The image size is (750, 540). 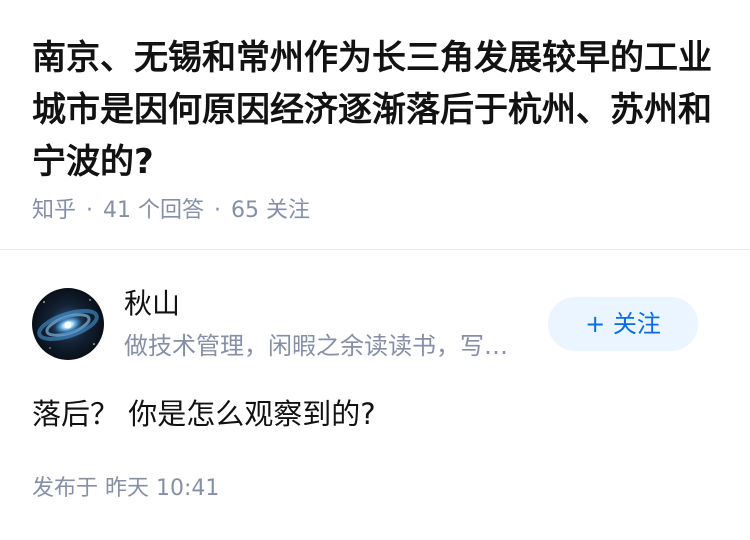 I want to click on galaxy-avatar-icon, so click(x=68, y=324).